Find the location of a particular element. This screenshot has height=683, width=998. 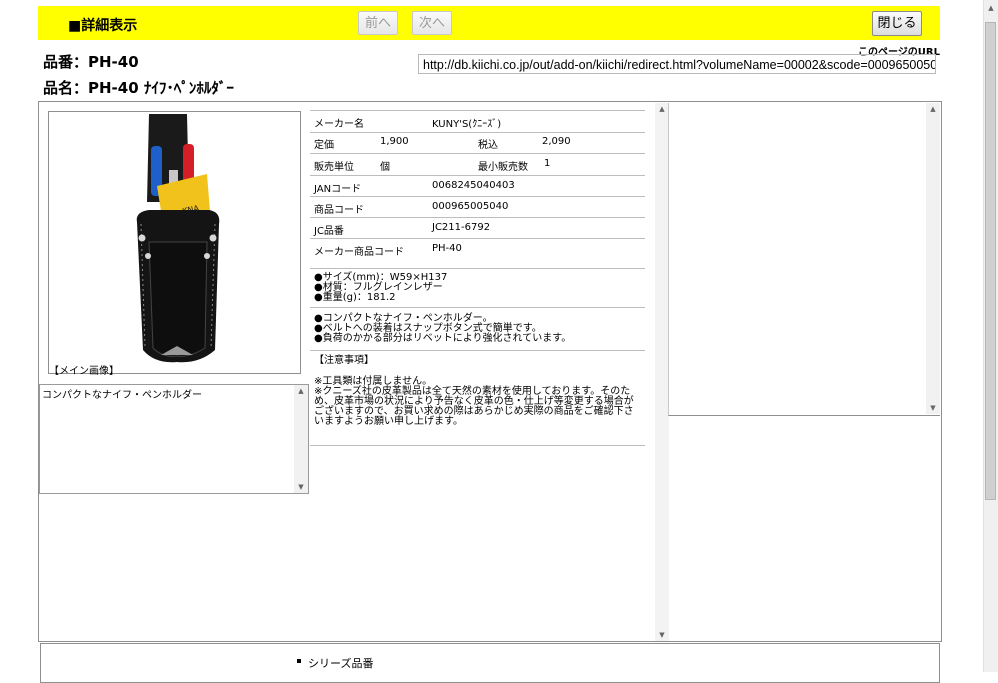

detail-scrollbar: ▲ ▼ is located at coordinates (662, 372).